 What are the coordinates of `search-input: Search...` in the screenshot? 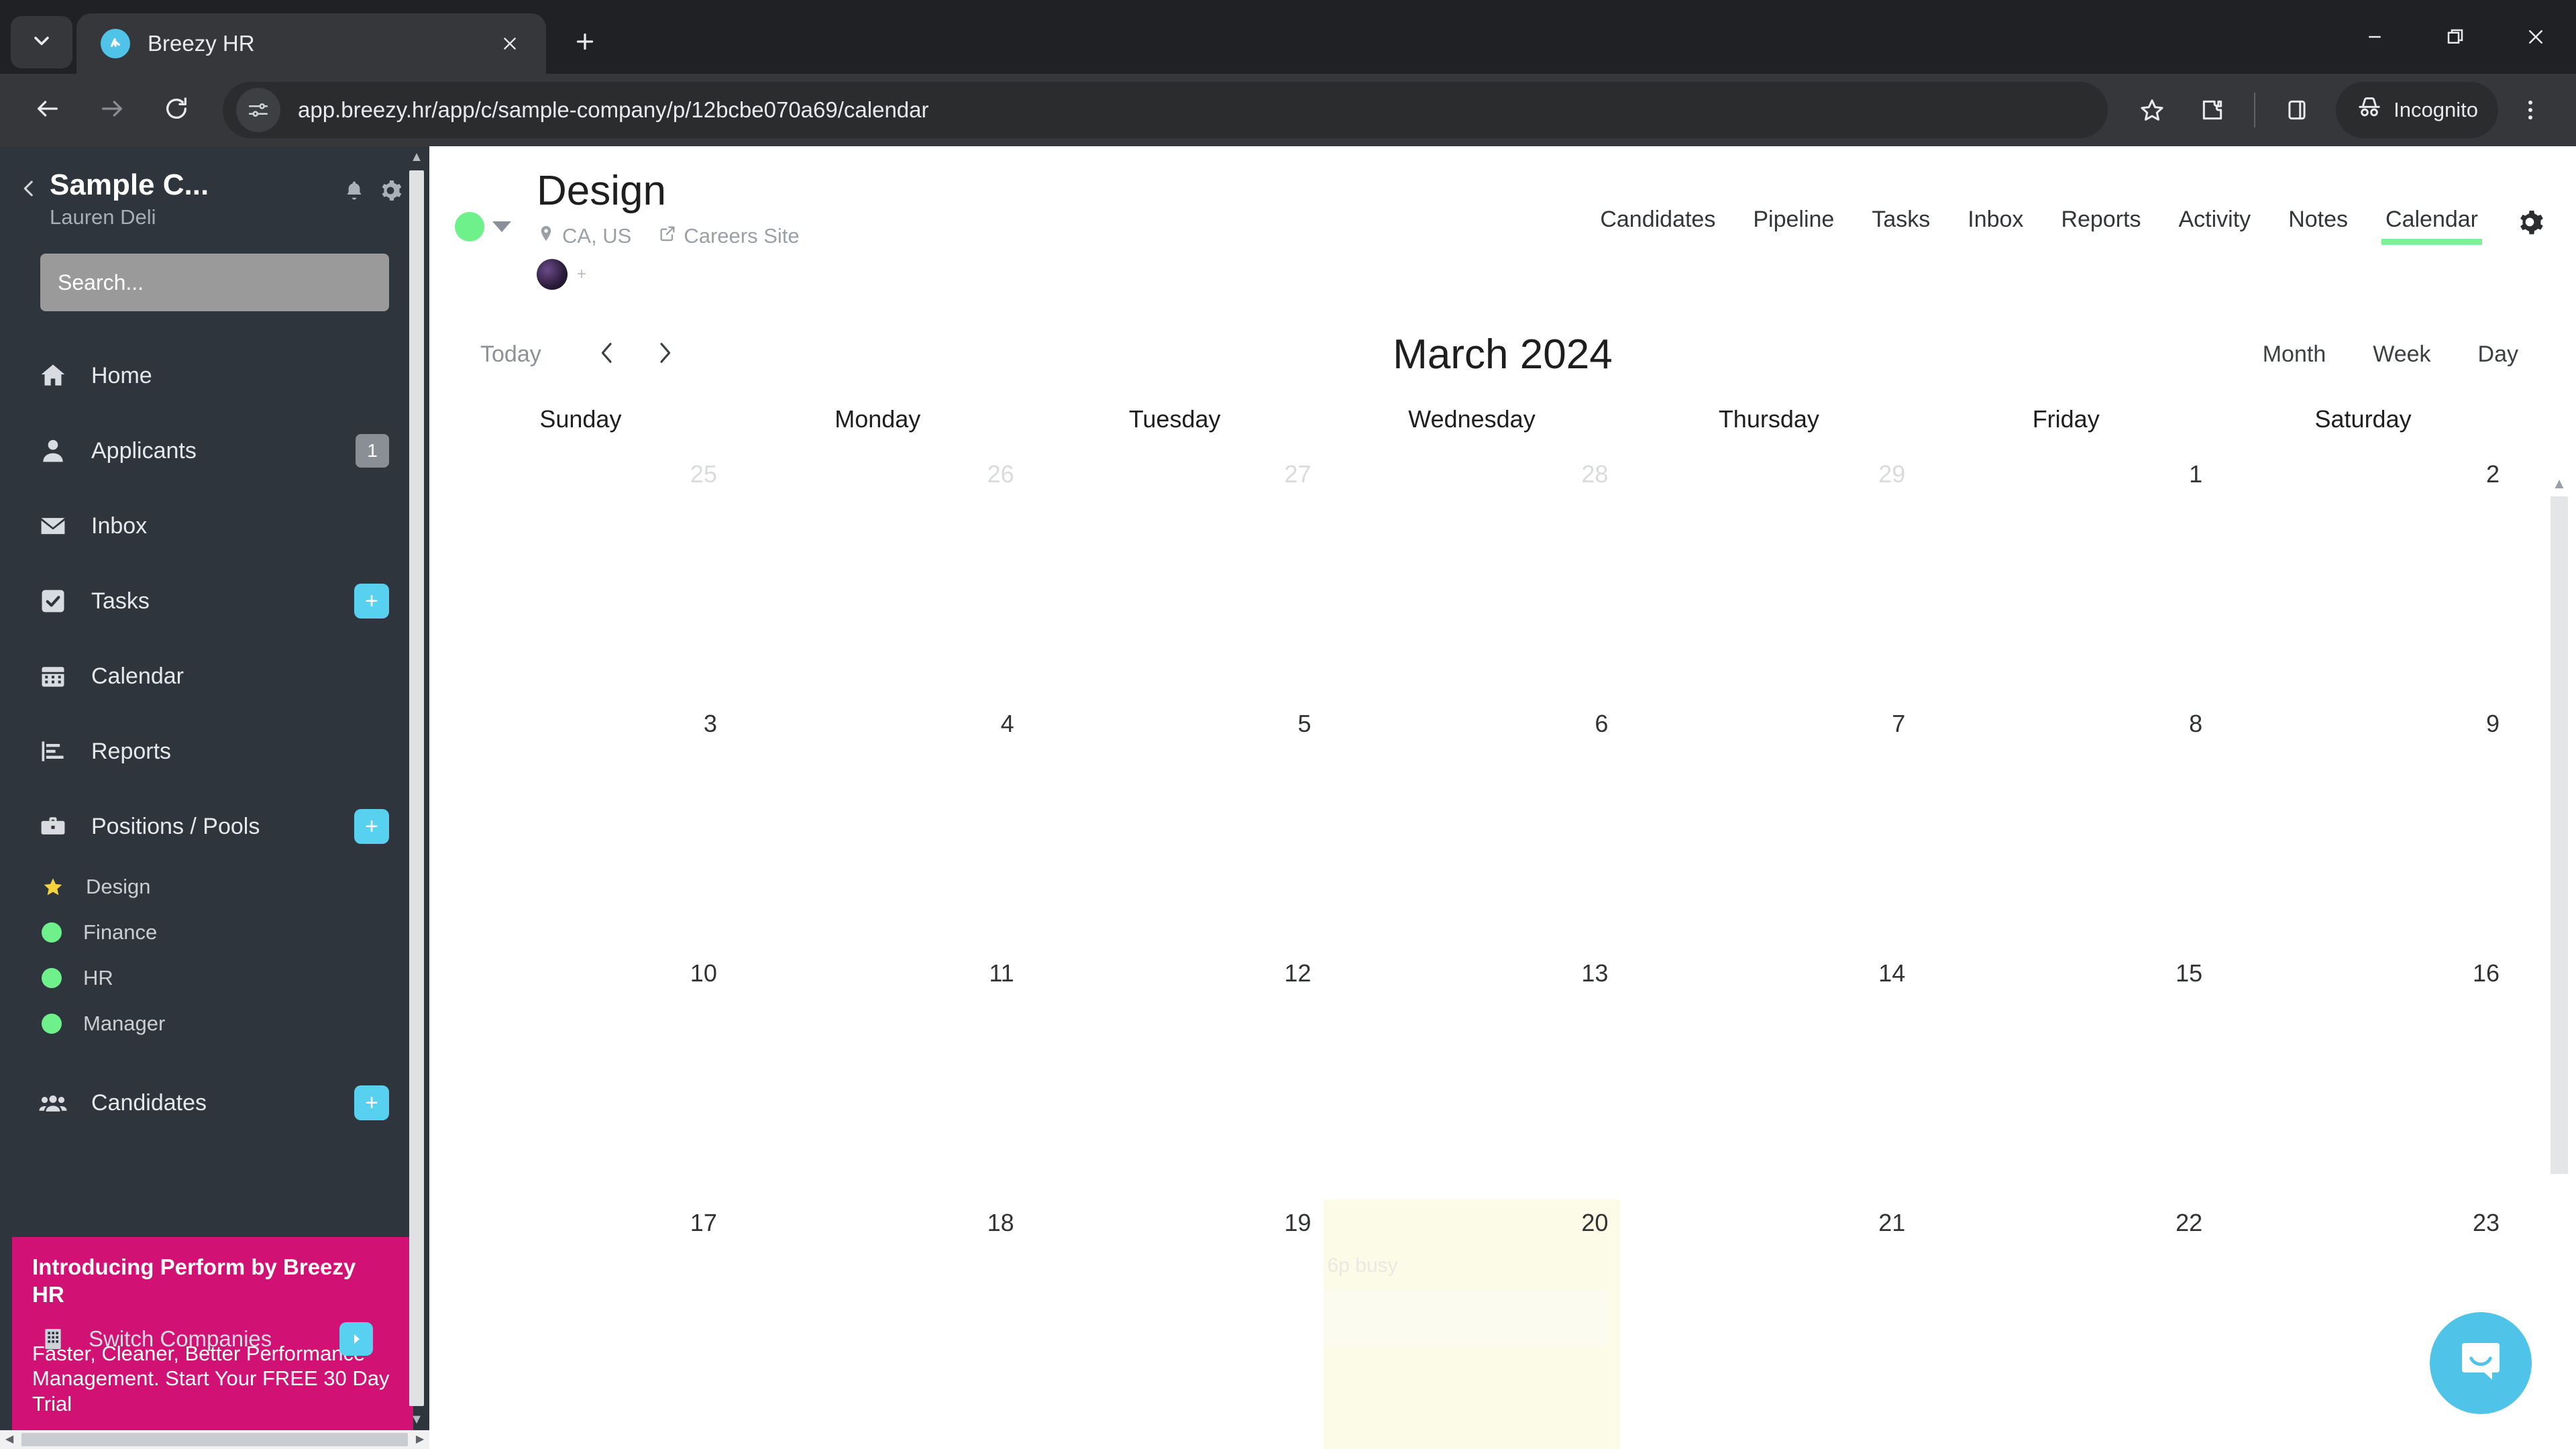 It's located at (214, 283).